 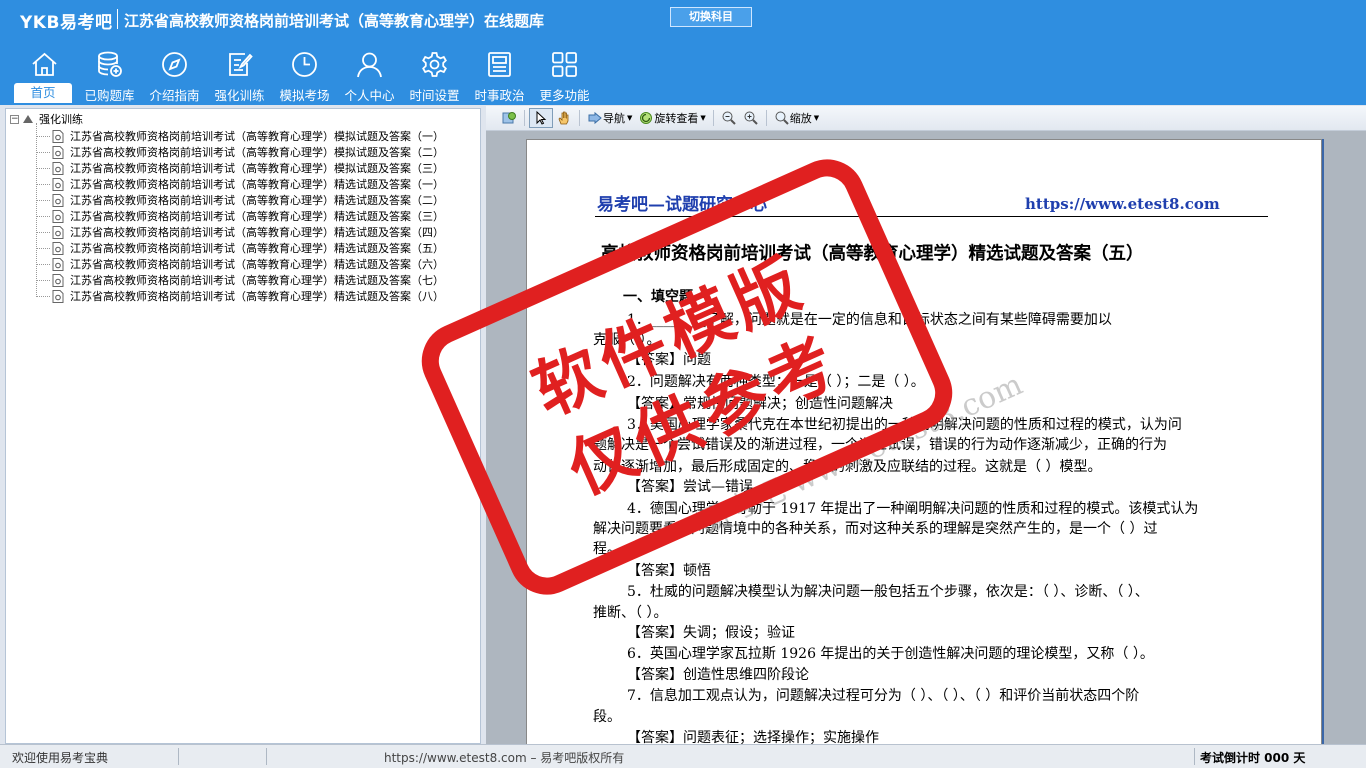 I want to click on nav-label-guide: 介绍指南, so click(x=174, y=95).